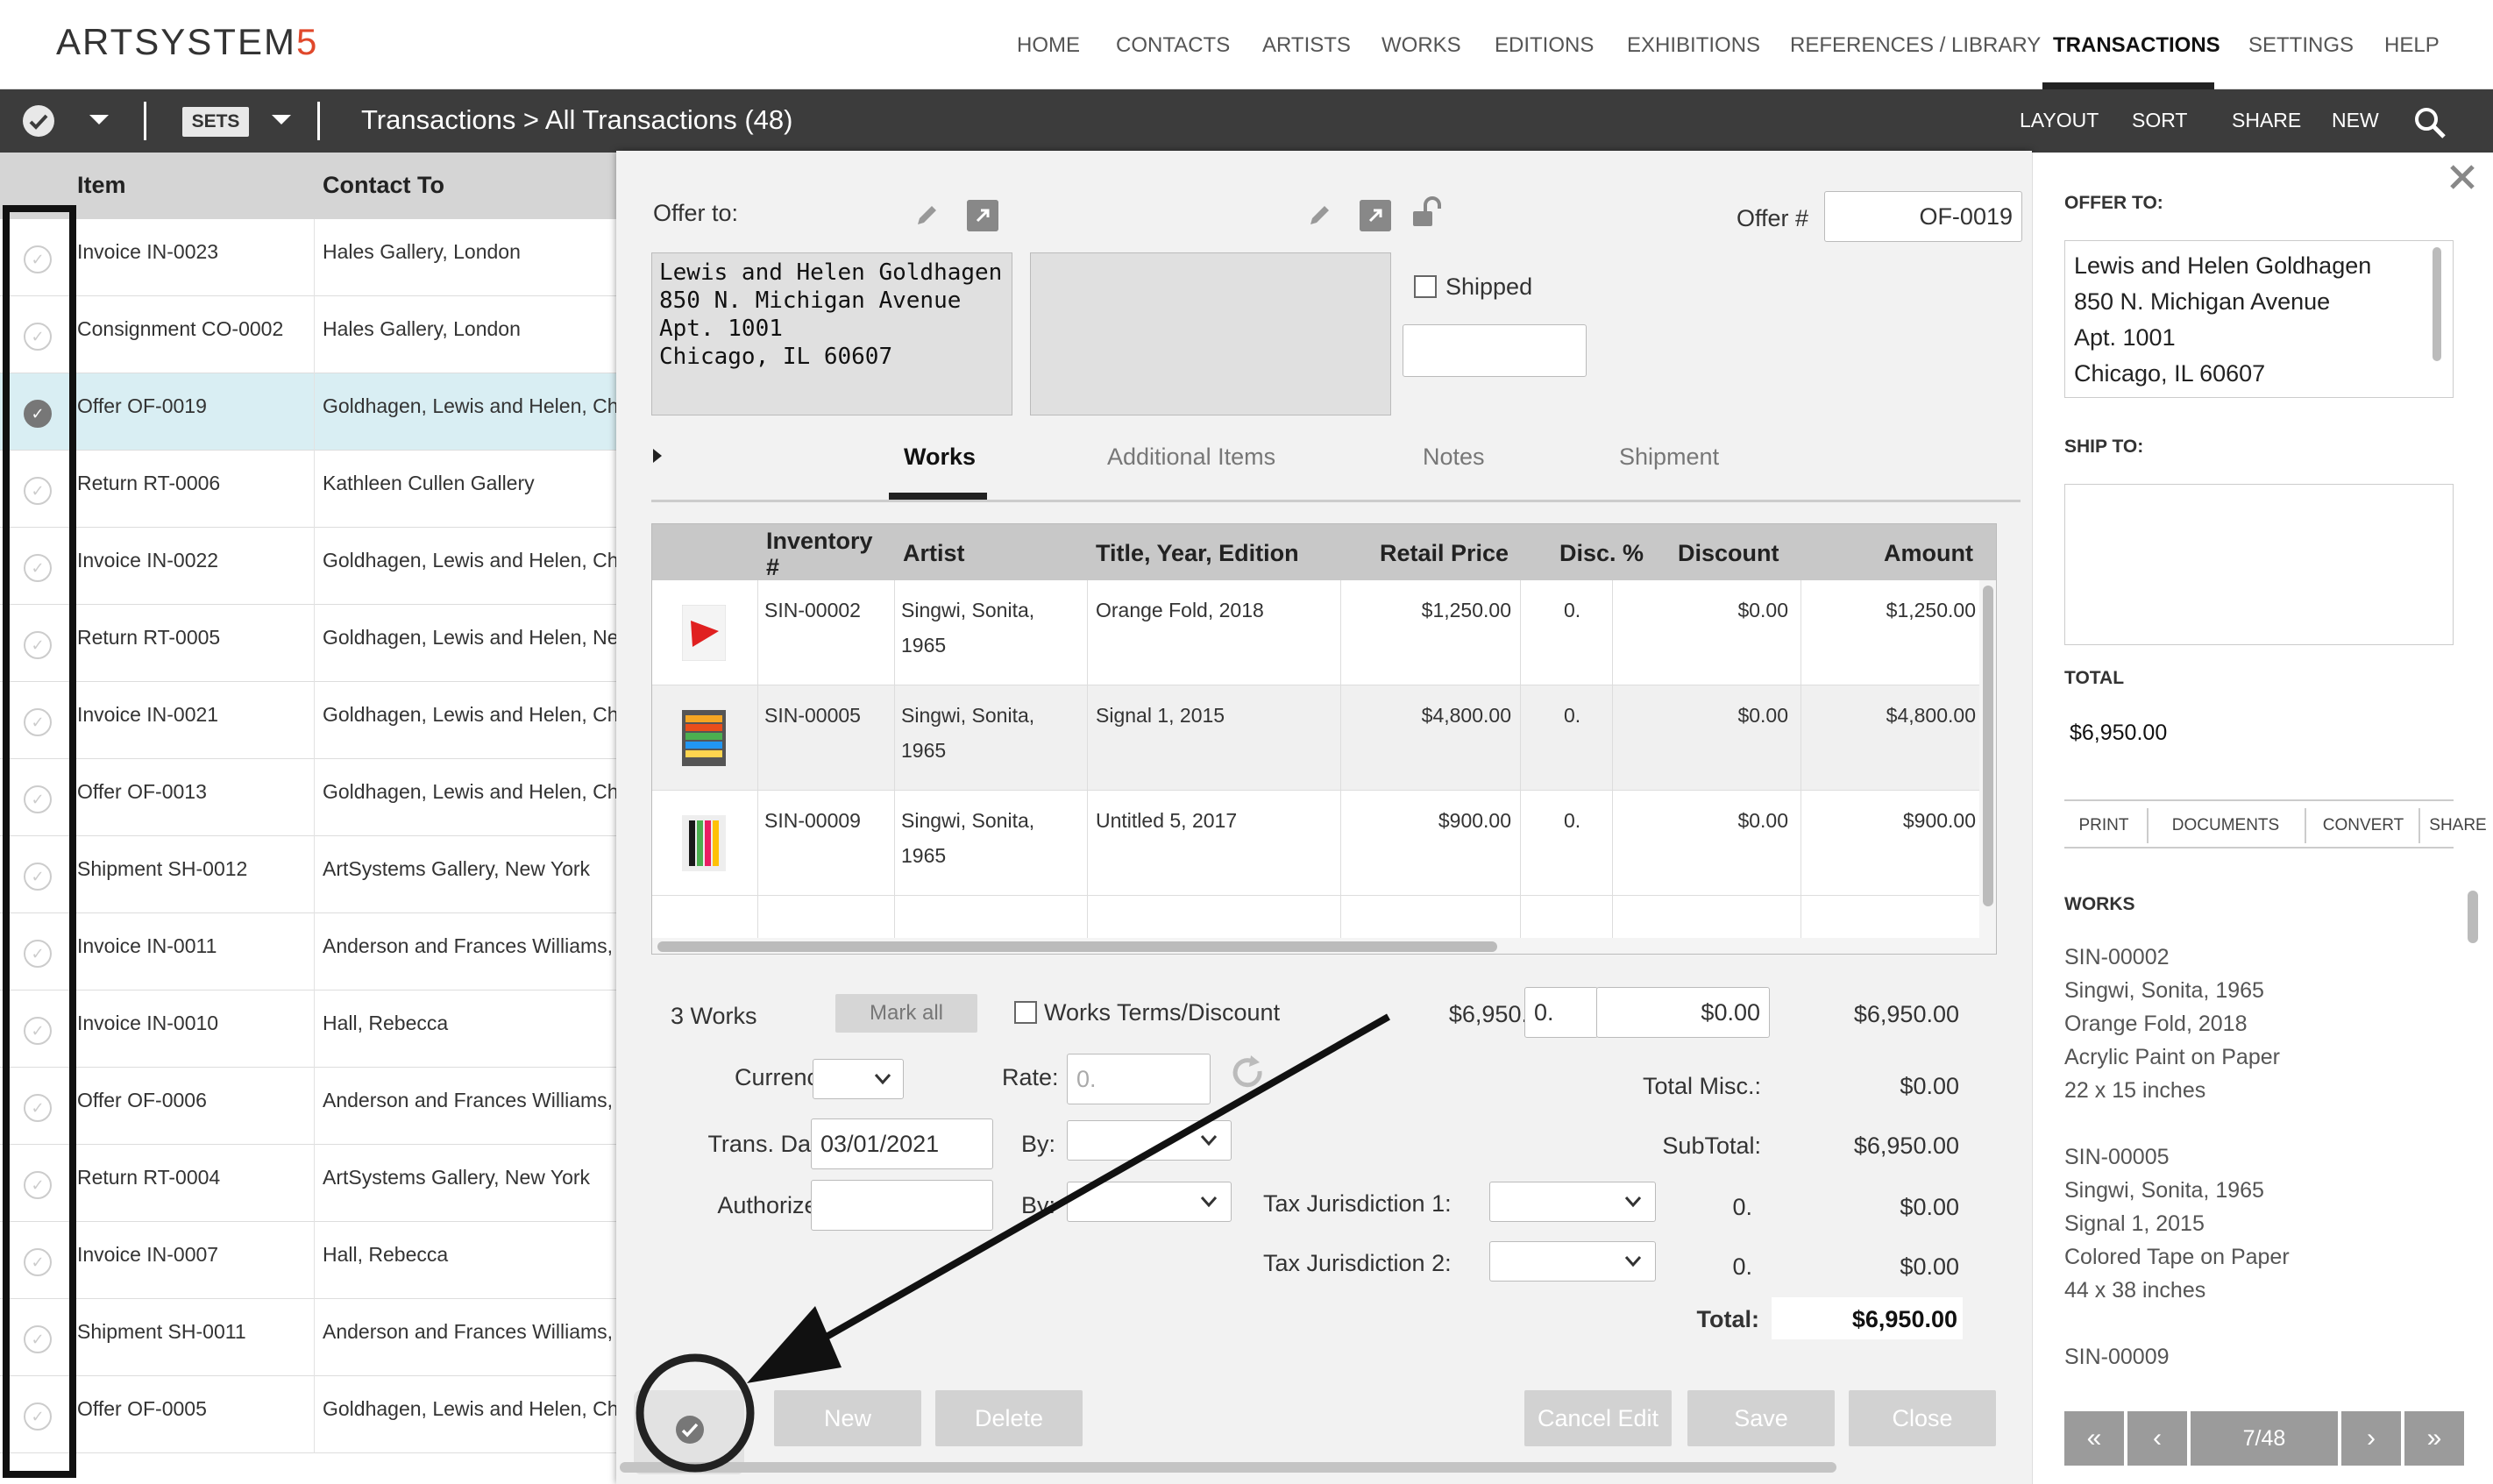 The height and width of the screenshot is (1484, 2493). What do you see at coordinates (2177, 1257) in the screenshot?
I see `work-medium: Colored Tape on Paper` at bounding box center [2177, 1257].